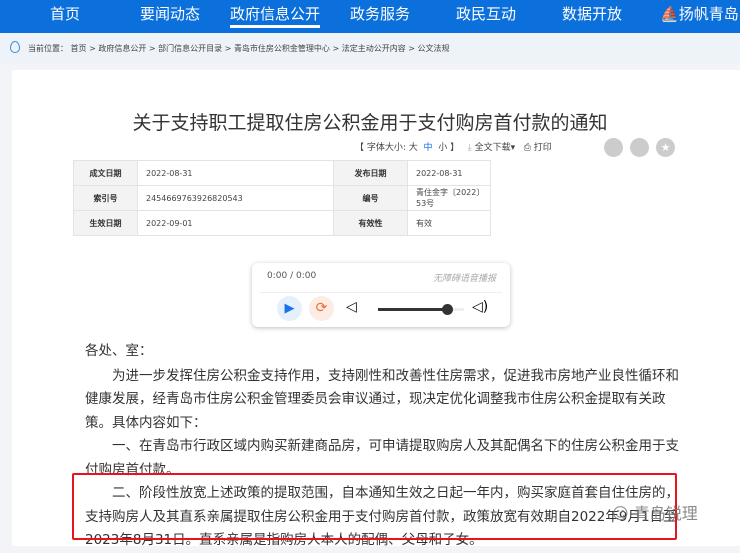 The image size is (740, 553). Describe the element at coordinates (613, 147) in the screenshot. I see `wechat-share-icon` at that location.